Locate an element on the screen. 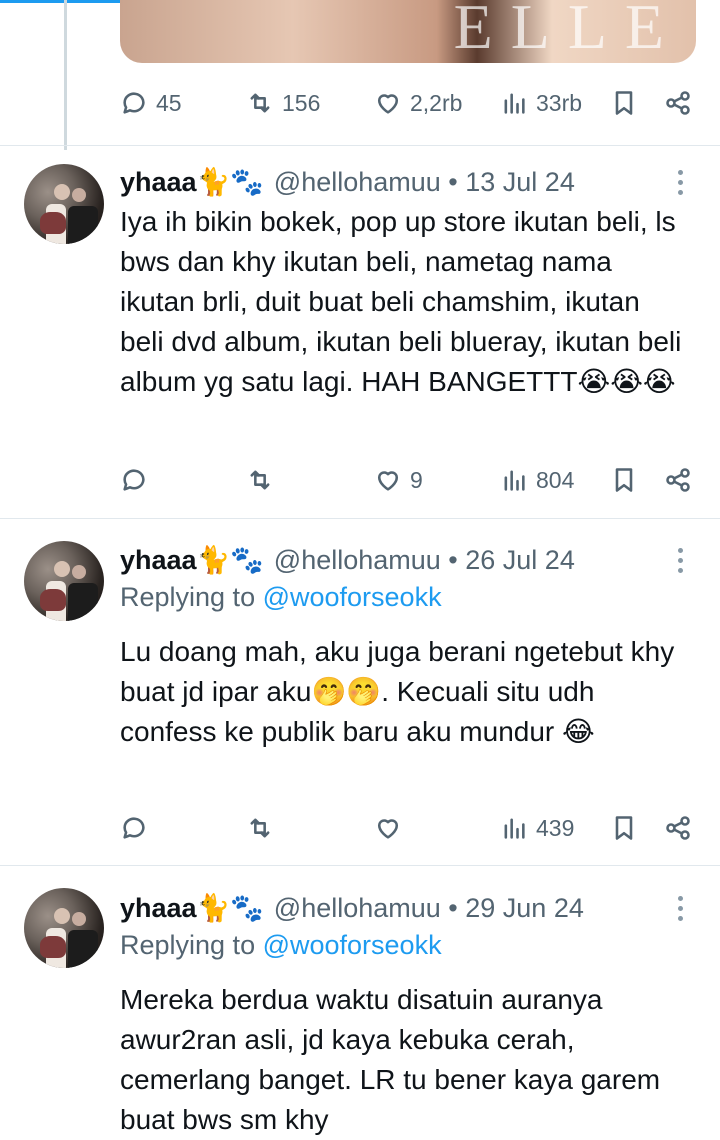 The width and height of the screenshot is (720, 1140). views-count: 804 is located at coordinates (555, 479).